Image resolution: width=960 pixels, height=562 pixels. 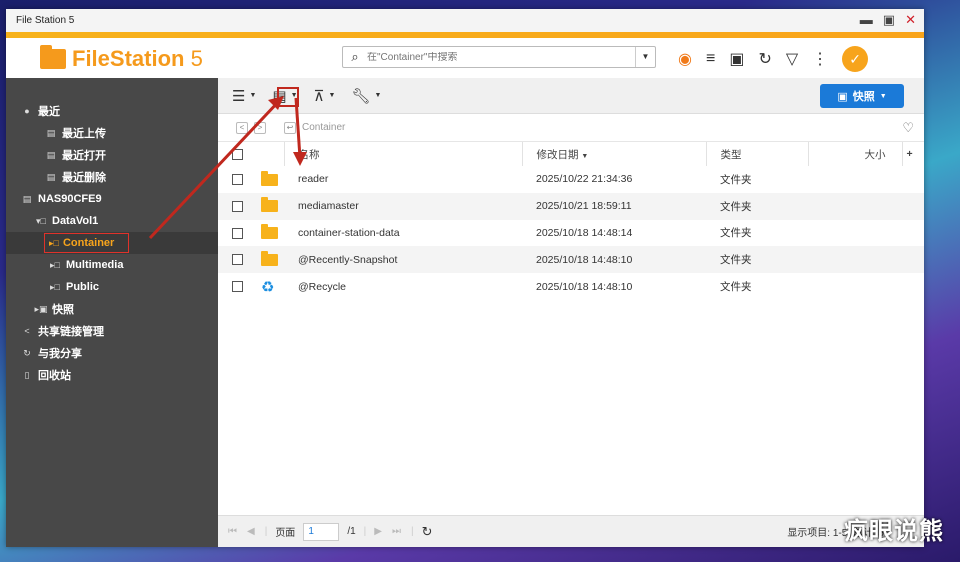 I want to click on column-type-header: 类型, so click(x=756, y=154).